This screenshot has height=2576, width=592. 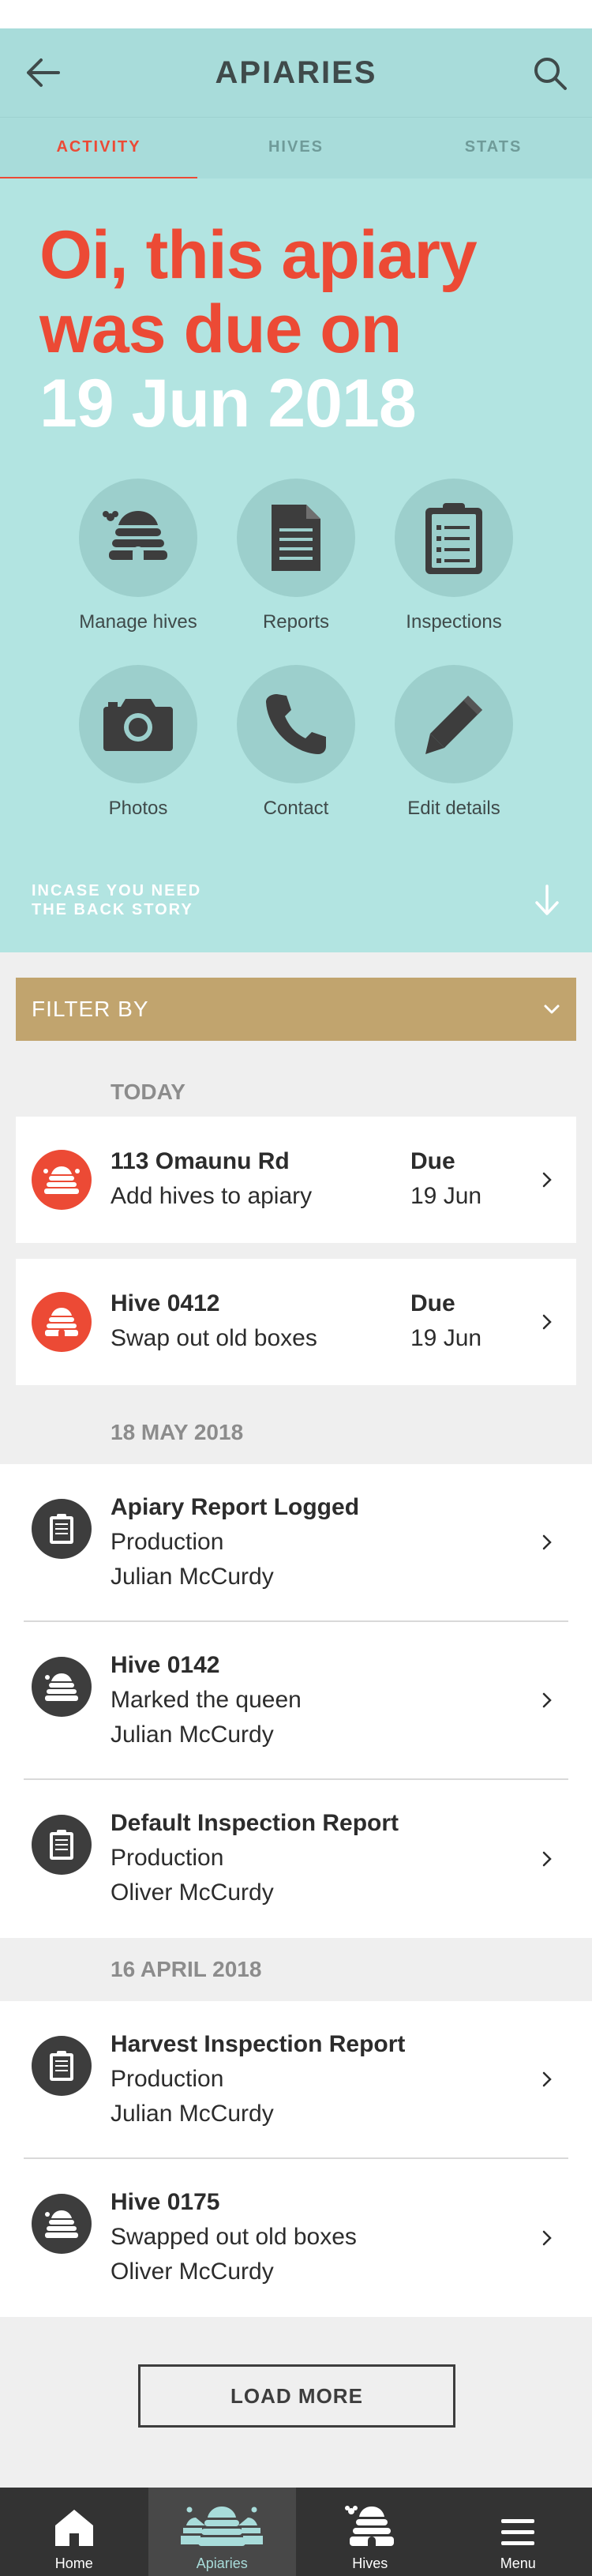 What do you see at coordinates (138, 725) in the screenshot?
I see `camera-icon` at bounding box center [138, 725].